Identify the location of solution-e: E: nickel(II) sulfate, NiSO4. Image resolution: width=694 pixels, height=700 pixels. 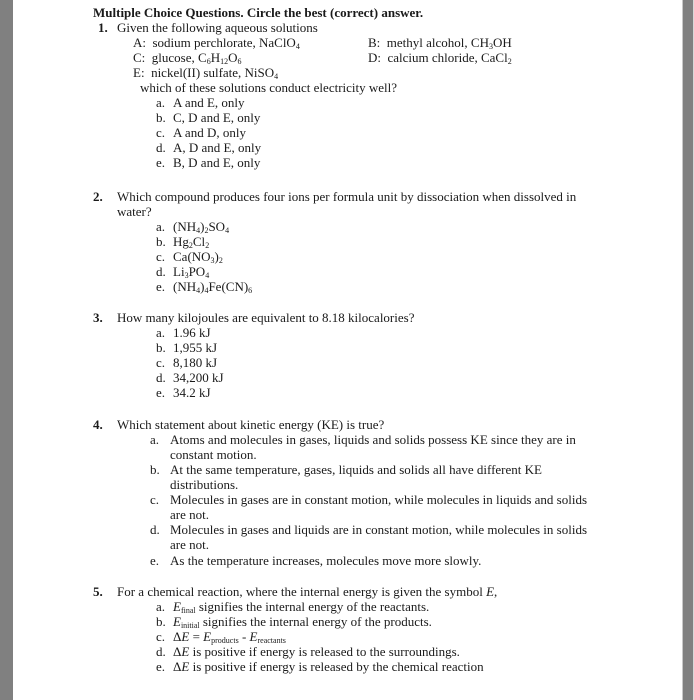
(206, 73).